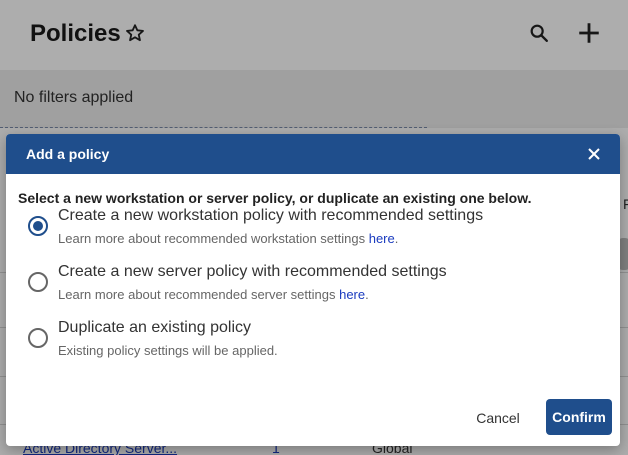 This screenshot has width=628, height=455. I want to click on close-icon, so click(594, 154).